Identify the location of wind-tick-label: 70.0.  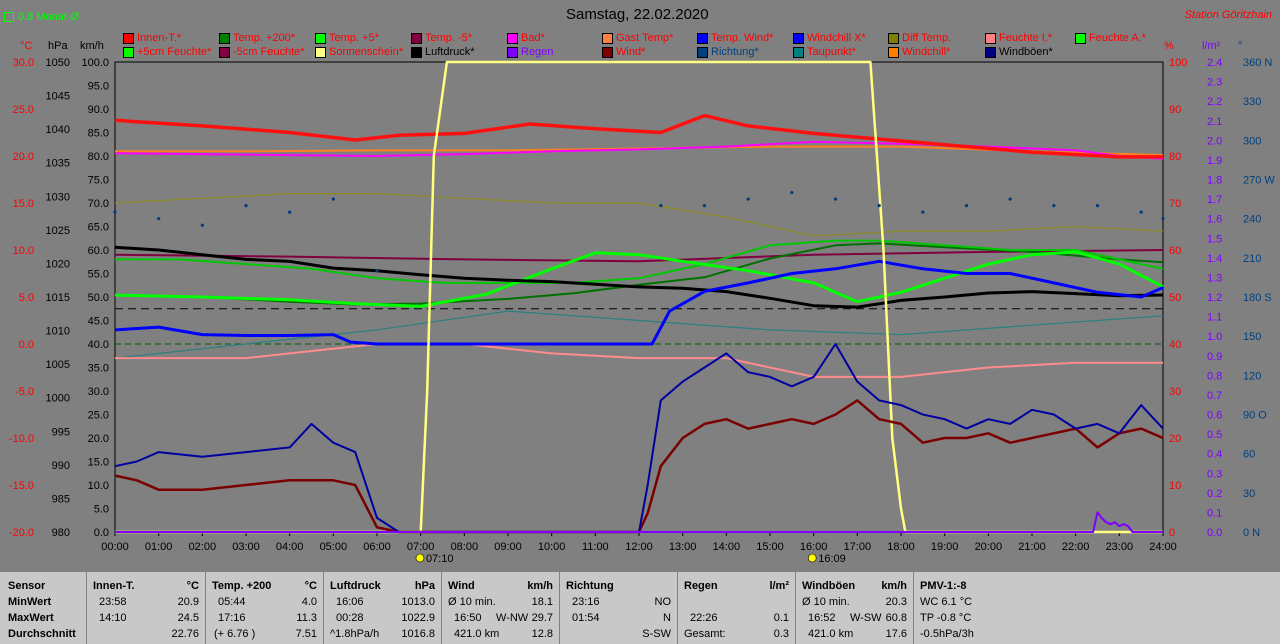
(98, 204).